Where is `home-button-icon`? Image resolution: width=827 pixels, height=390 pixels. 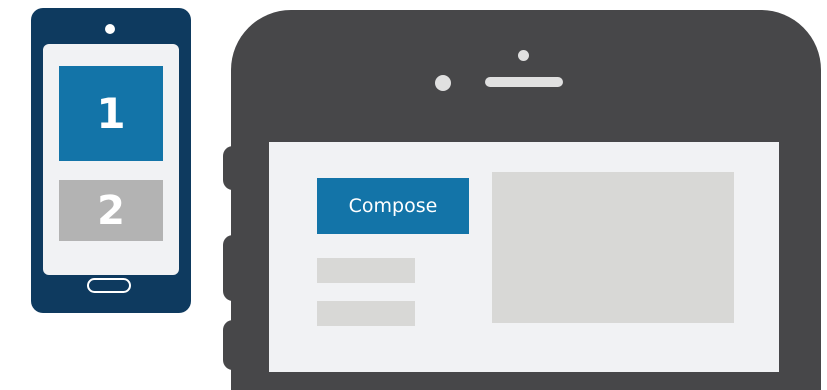 home-button-icon is located at coordinates (109, 285).